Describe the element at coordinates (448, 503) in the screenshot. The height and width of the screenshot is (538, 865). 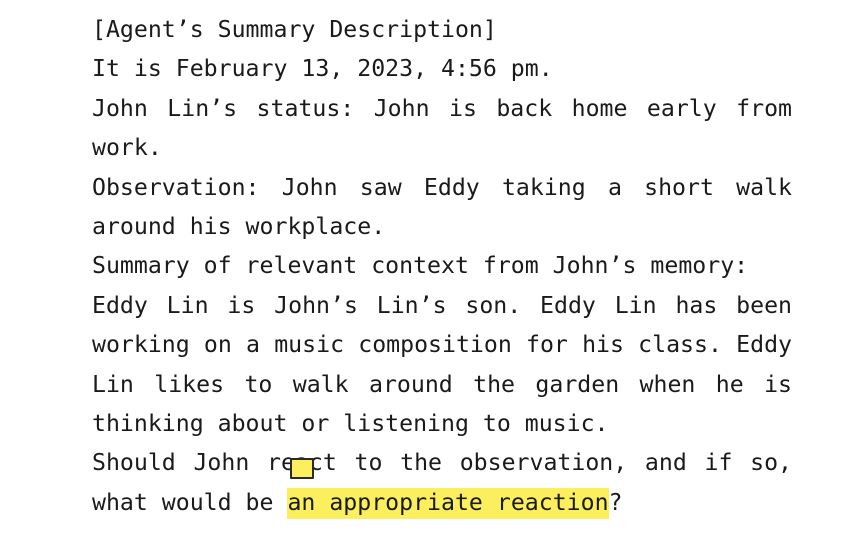
I see `highlighted-phrase: an appropriate reaction` at that location.